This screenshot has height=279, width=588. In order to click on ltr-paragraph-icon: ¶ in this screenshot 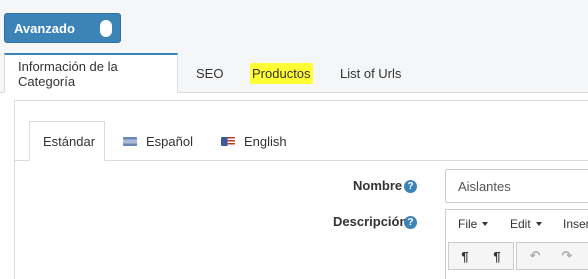, I will do `click(465, 256)`.